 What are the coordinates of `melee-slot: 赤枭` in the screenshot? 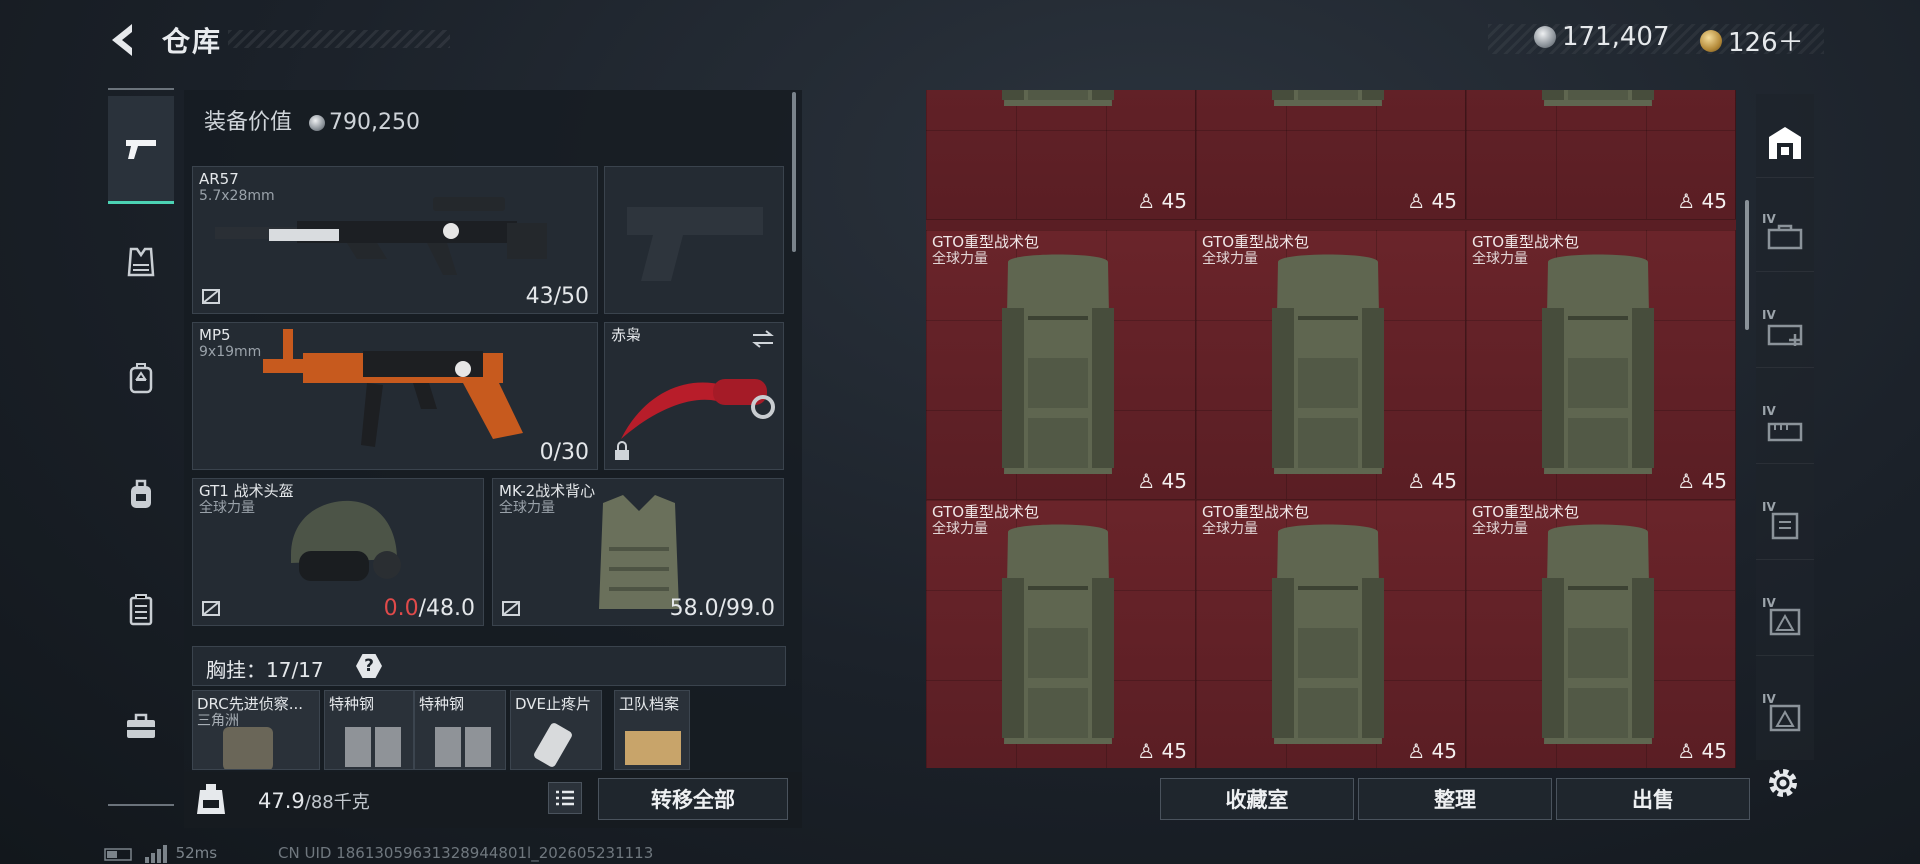 It's located at (694, 396).